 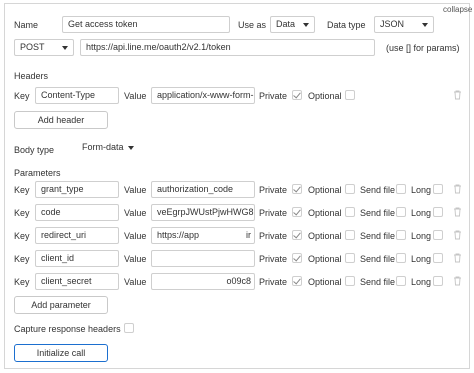 What do you see at coordinates (61, 120) in the screenshot?
I see `add-header-button: Add header` at bounding box center [61, 120].